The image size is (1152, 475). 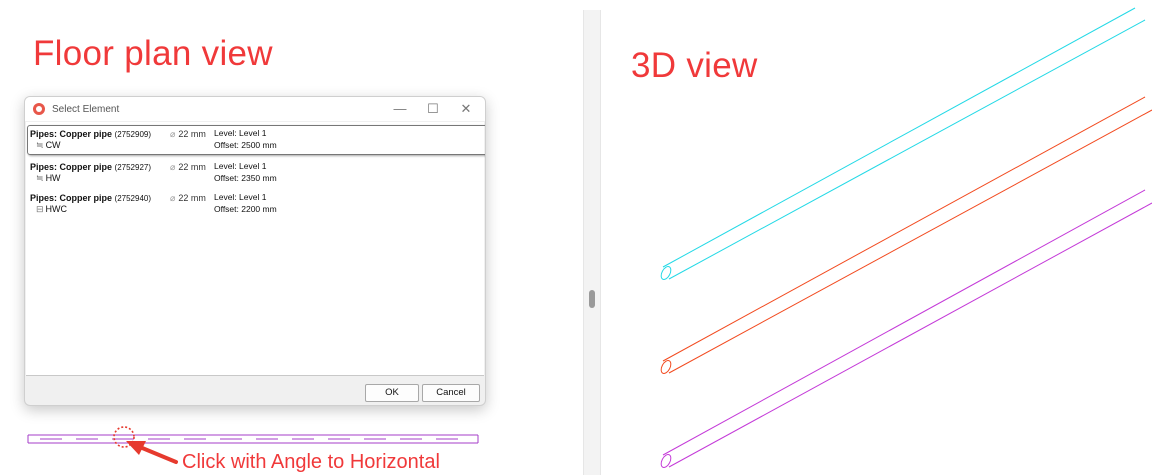 What do you see at coordinates (152, 452) in the screenshot?
I see `callout-arrow-icon` at bounding box center [152, 452].